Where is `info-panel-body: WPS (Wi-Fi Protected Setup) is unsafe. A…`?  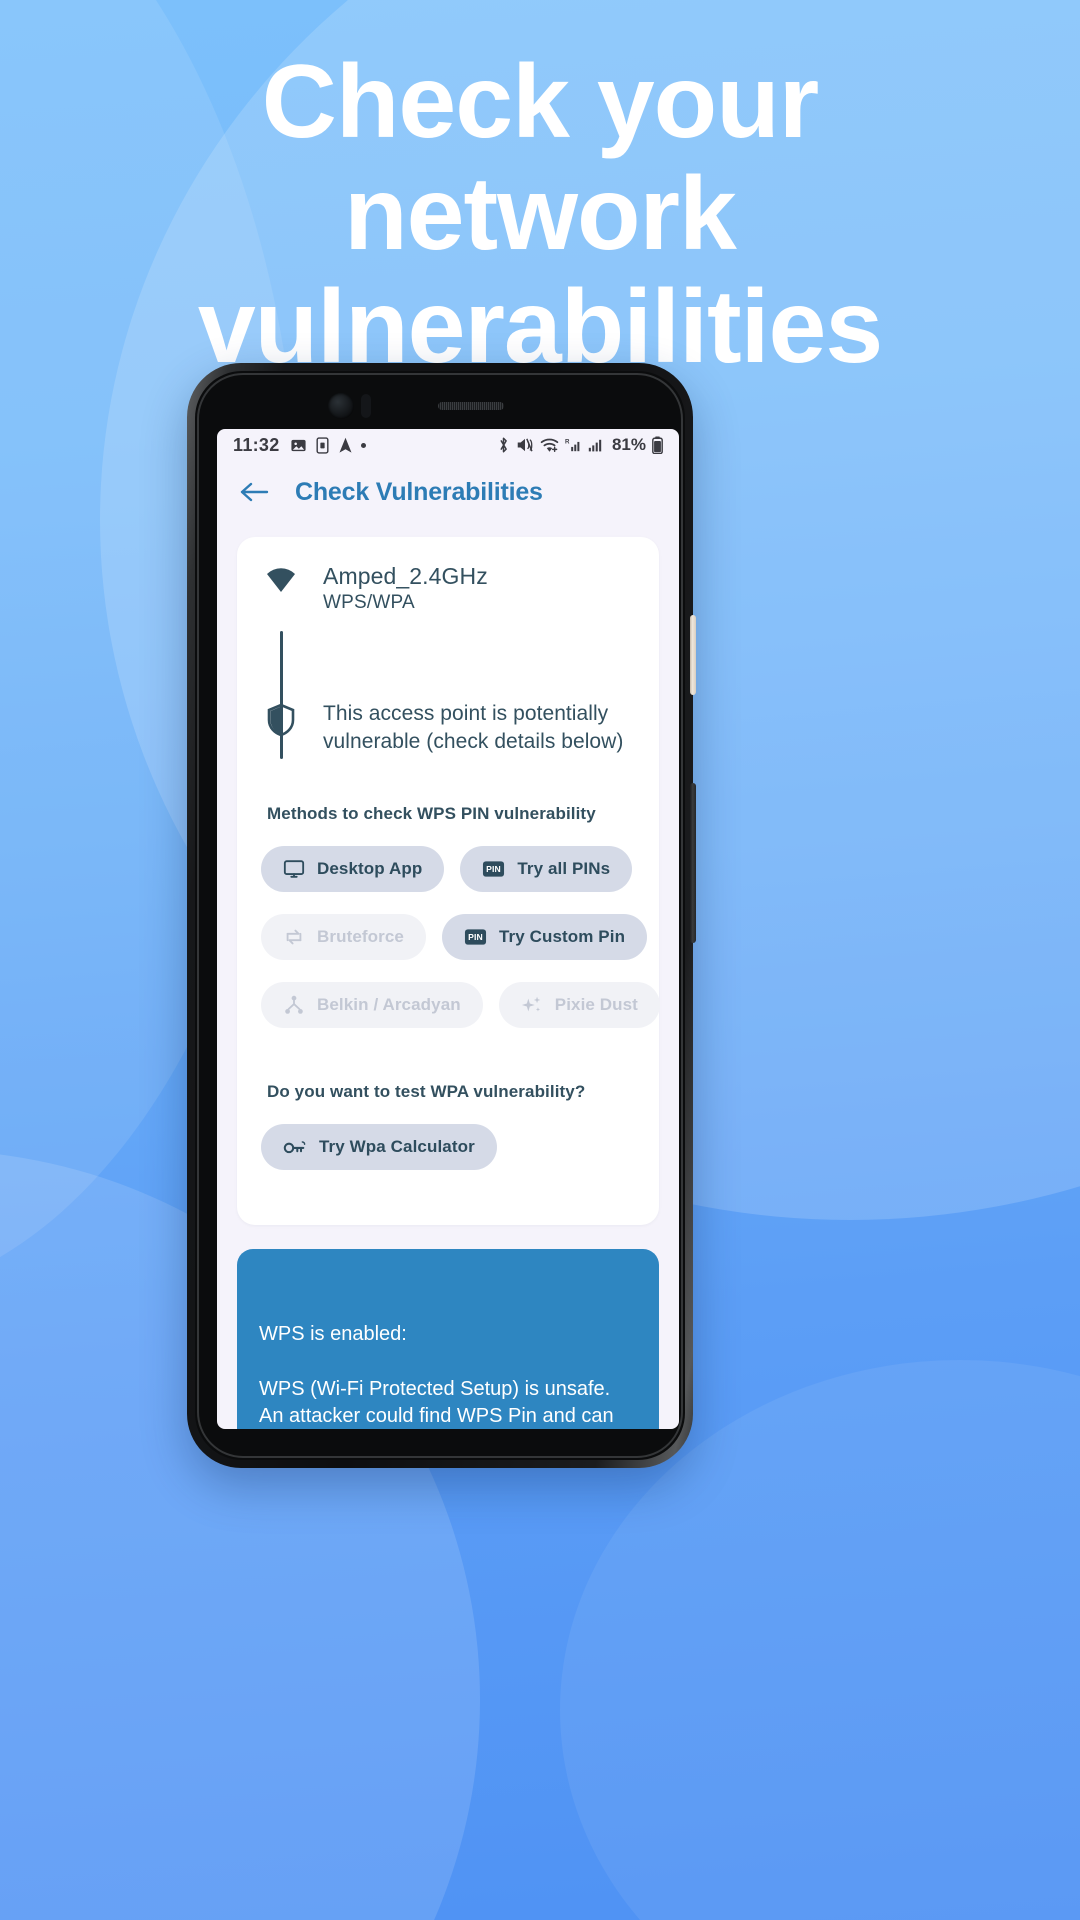 info-panel-body: WPS (Wi-Fi Protected Setup) is unsafe. A… is located at coordinates (436, 1403).